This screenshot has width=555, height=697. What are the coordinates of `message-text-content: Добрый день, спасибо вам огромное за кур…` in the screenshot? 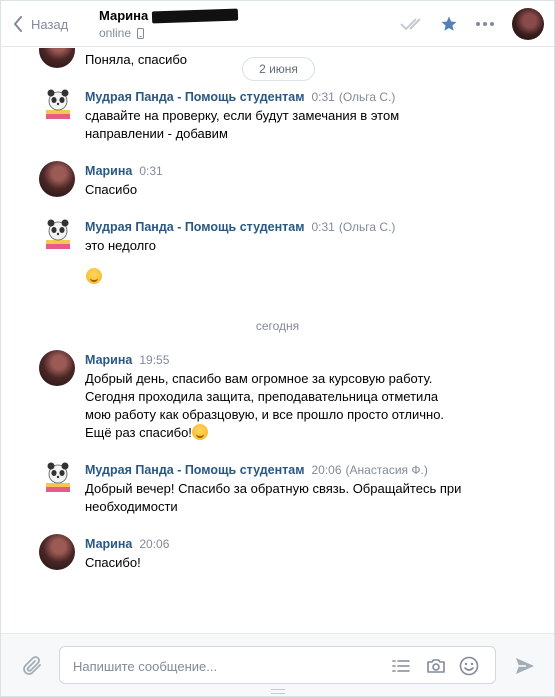 It's located at (265, 405).